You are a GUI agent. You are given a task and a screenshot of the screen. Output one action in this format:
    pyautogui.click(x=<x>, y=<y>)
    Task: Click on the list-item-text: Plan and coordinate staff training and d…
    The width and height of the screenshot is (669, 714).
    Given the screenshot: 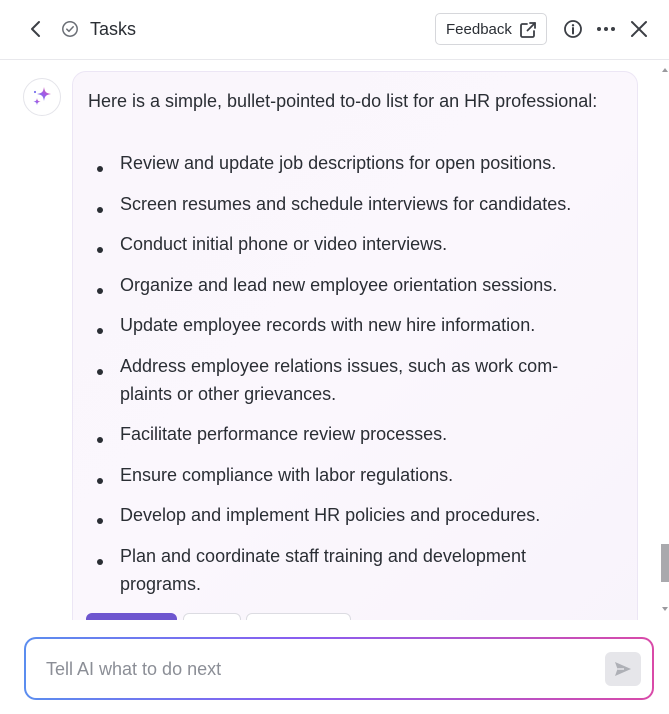 What is the action you would take?
    pyautogui.click(x=323, y=569)
    